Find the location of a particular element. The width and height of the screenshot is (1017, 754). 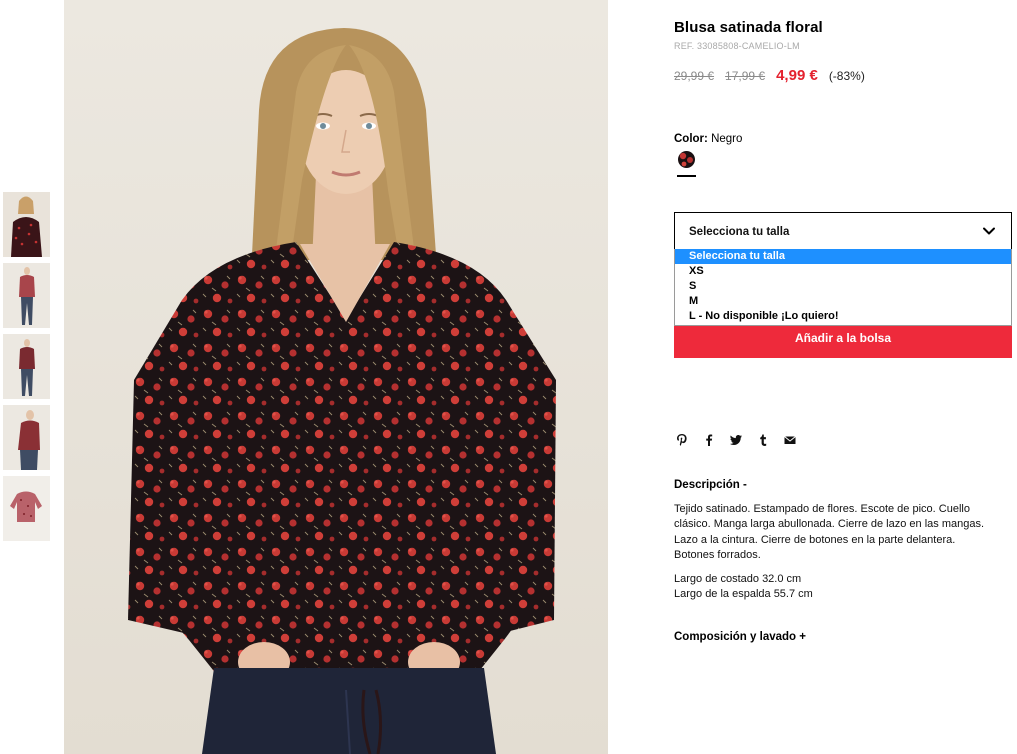

pinterest-icon is located at coordinates (682, 440).